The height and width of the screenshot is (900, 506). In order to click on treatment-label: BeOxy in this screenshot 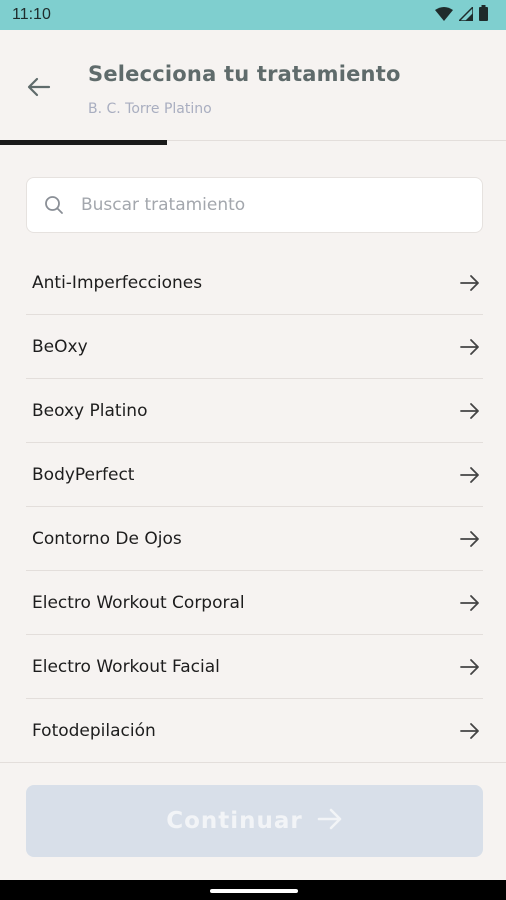, I will do `click(60, 346)`.